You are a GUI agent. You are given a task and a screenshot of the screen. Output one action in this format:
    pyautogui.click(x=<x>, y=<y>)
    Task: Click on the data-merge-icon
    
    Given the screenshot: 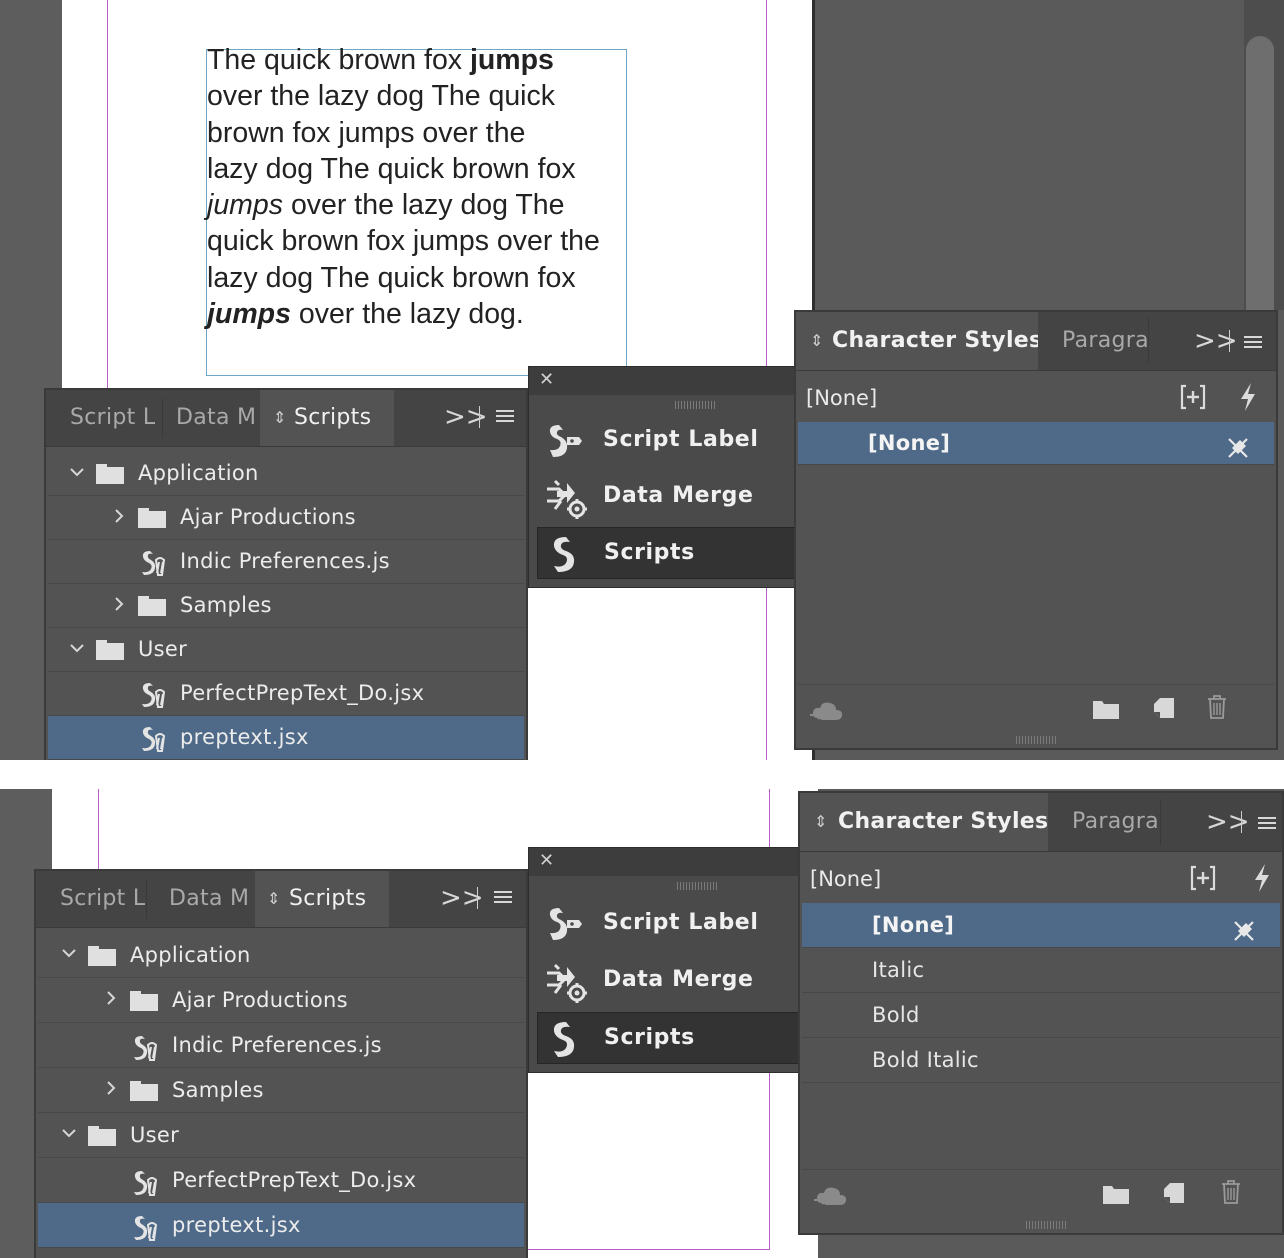 What is the action you would take?
    pyautogui.click(x=566, y=499)
    